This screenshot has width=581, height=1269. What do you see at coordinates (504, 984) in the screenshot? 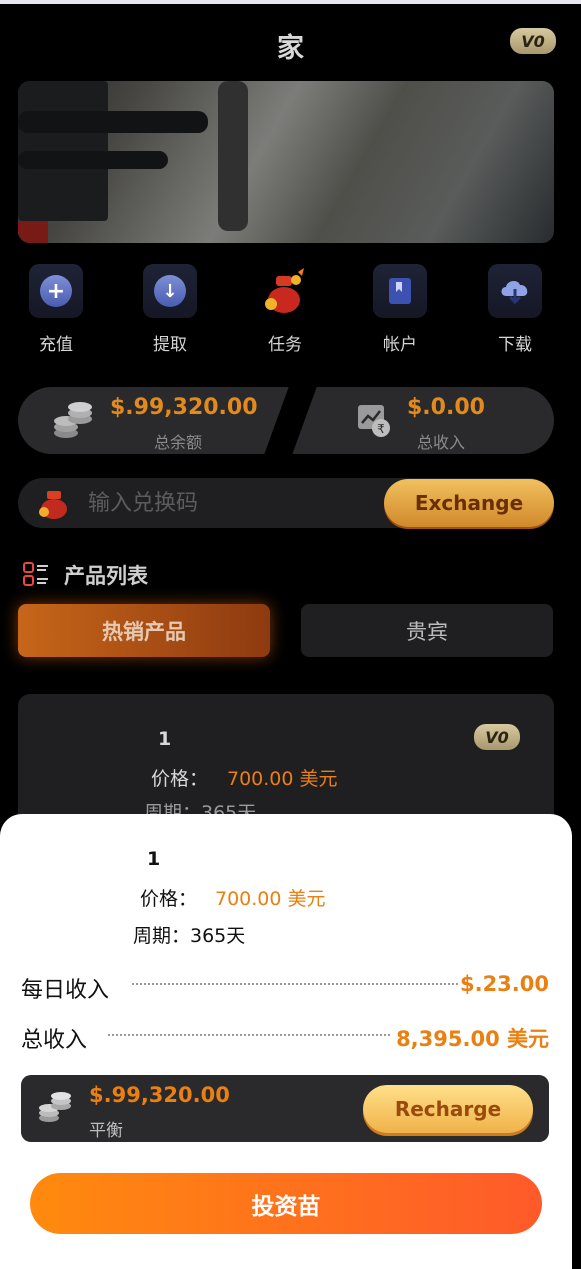
I see `daily-income-value: $.23.00` at bounding box center [504, 984].